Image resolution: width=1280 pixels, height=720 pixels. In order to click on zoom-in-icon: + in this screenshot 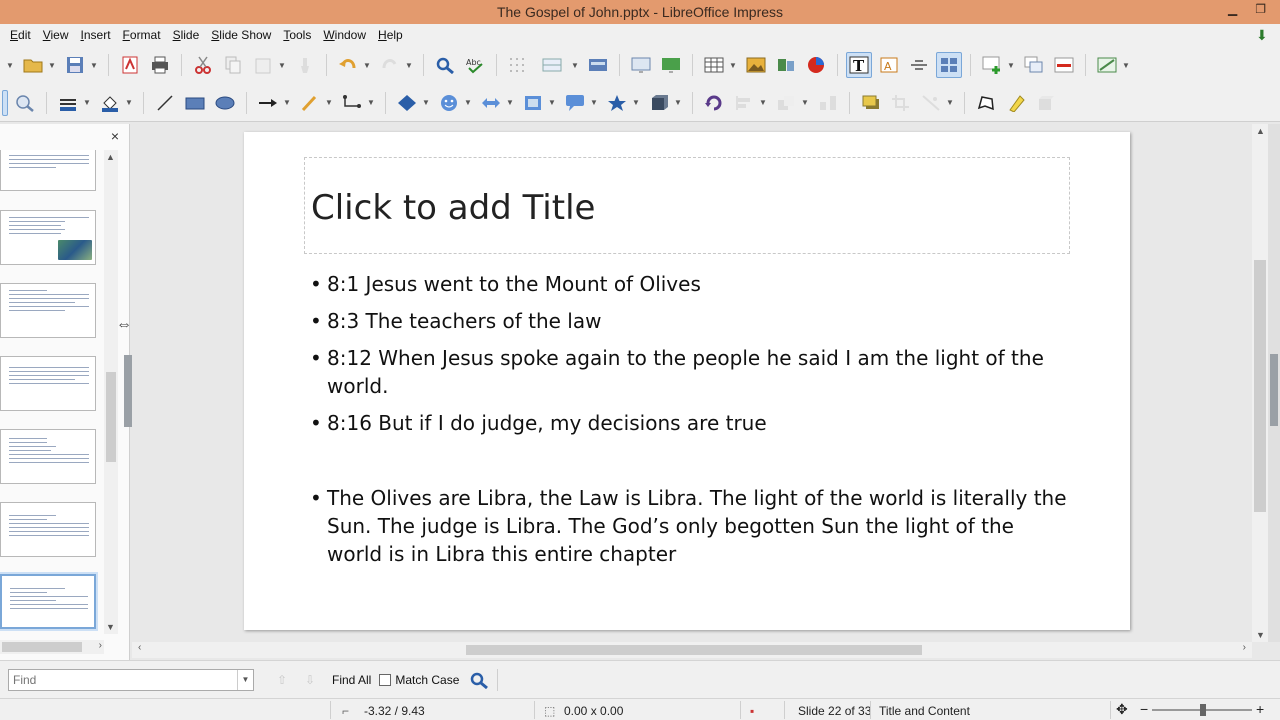, I will do `click(1260, 709)`.